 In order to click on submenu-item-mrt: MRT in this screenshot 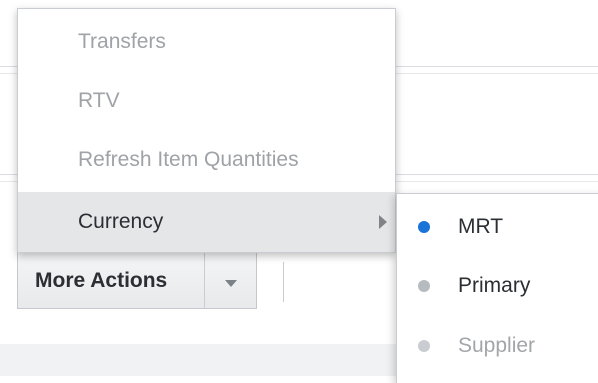, I will do `click(497, 227)`.